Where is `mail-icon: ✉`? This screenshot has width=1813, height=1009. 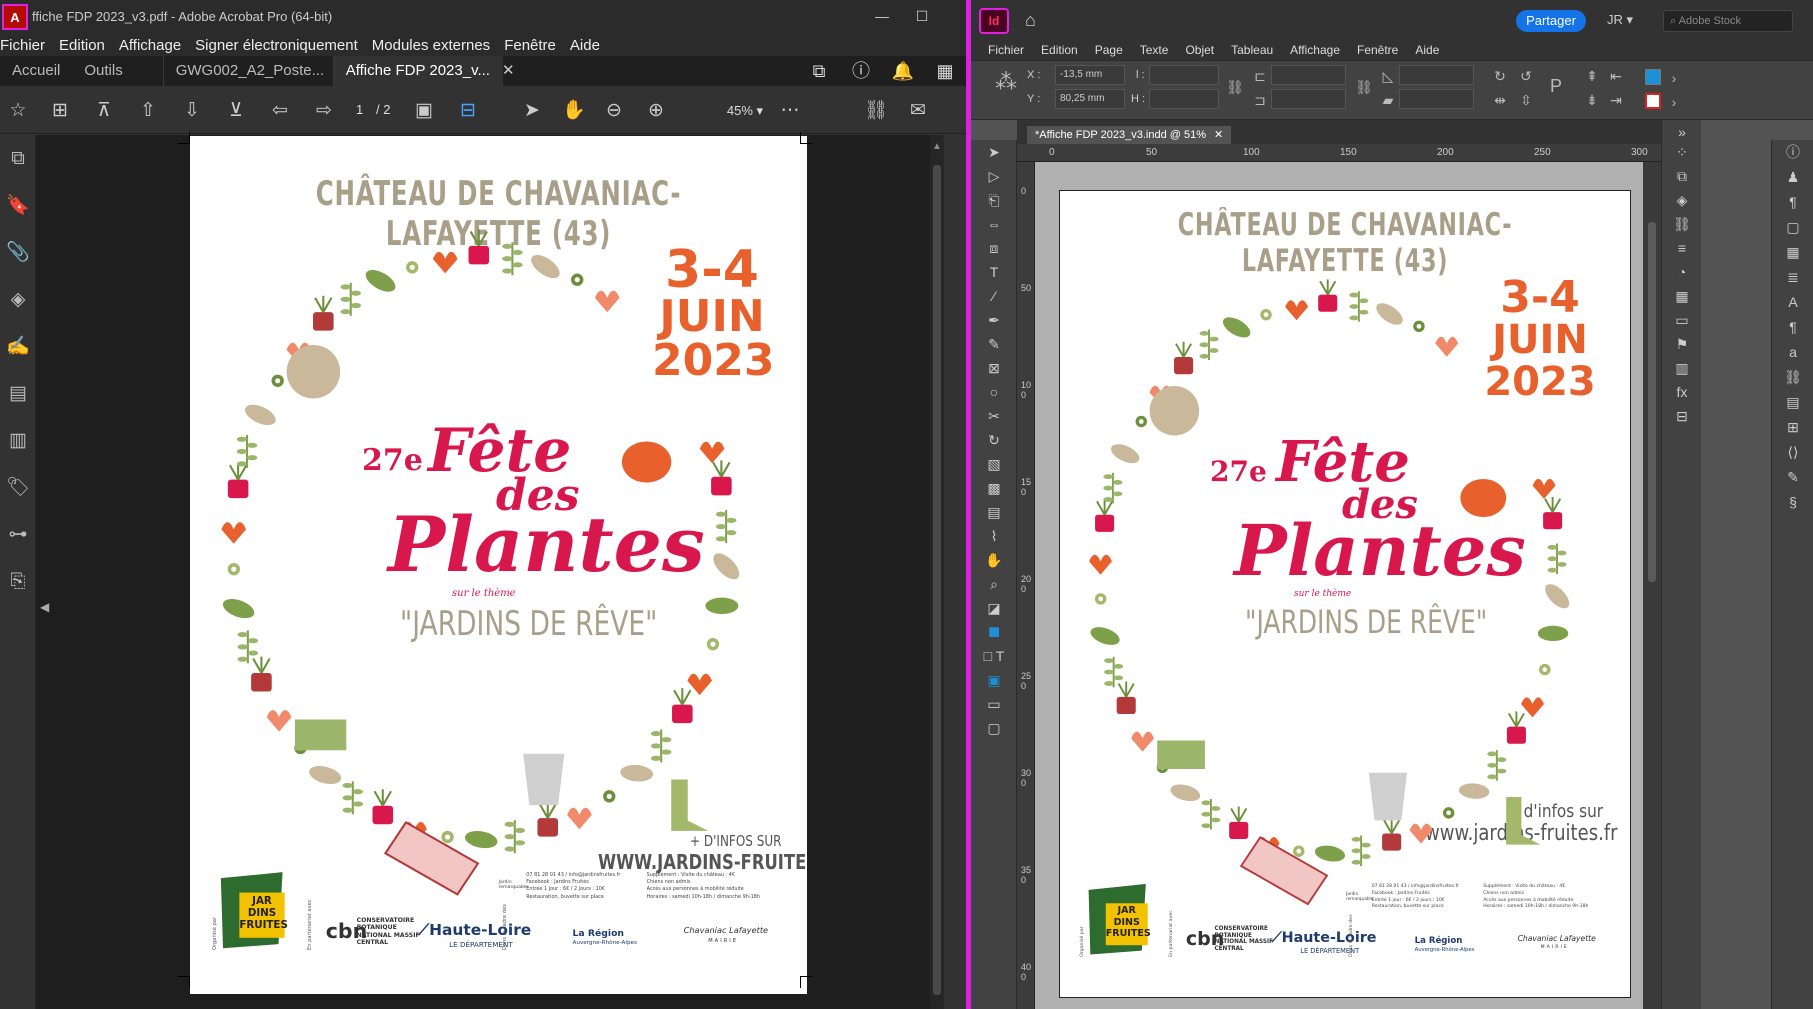 mail-icon: ✉ is located at coordinates (918, 111).